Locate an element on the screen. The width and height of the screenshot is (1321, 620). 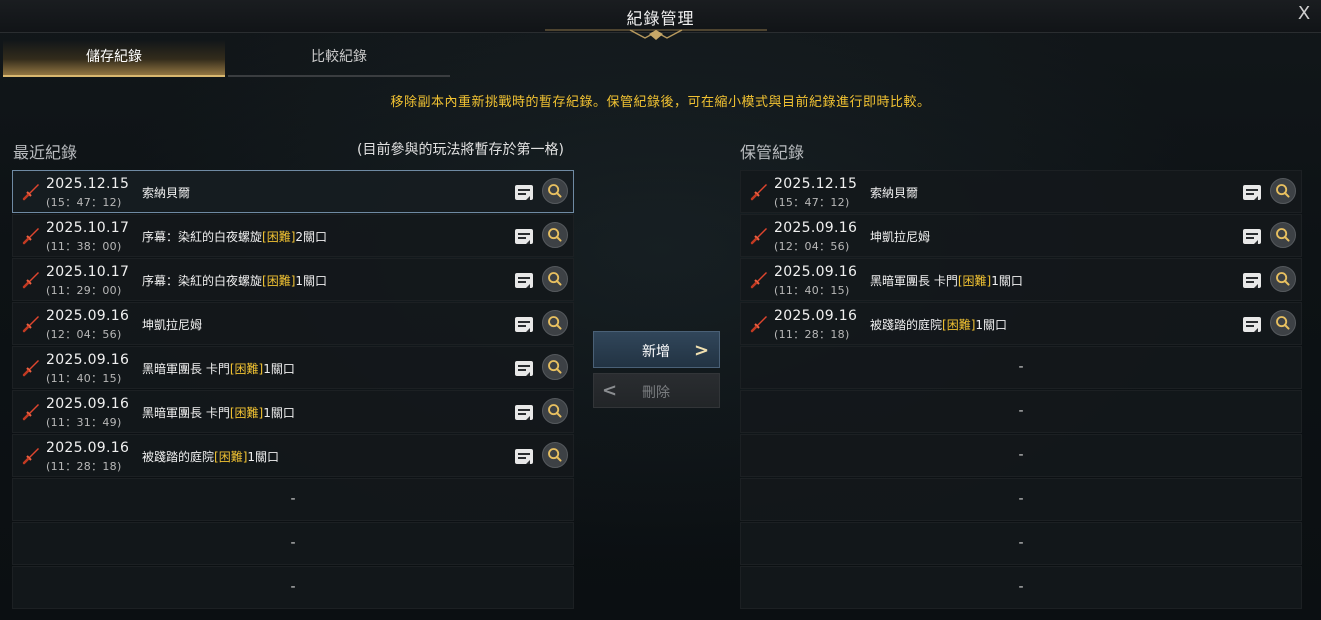
close-button: X is located at coordinates (1304, 14).